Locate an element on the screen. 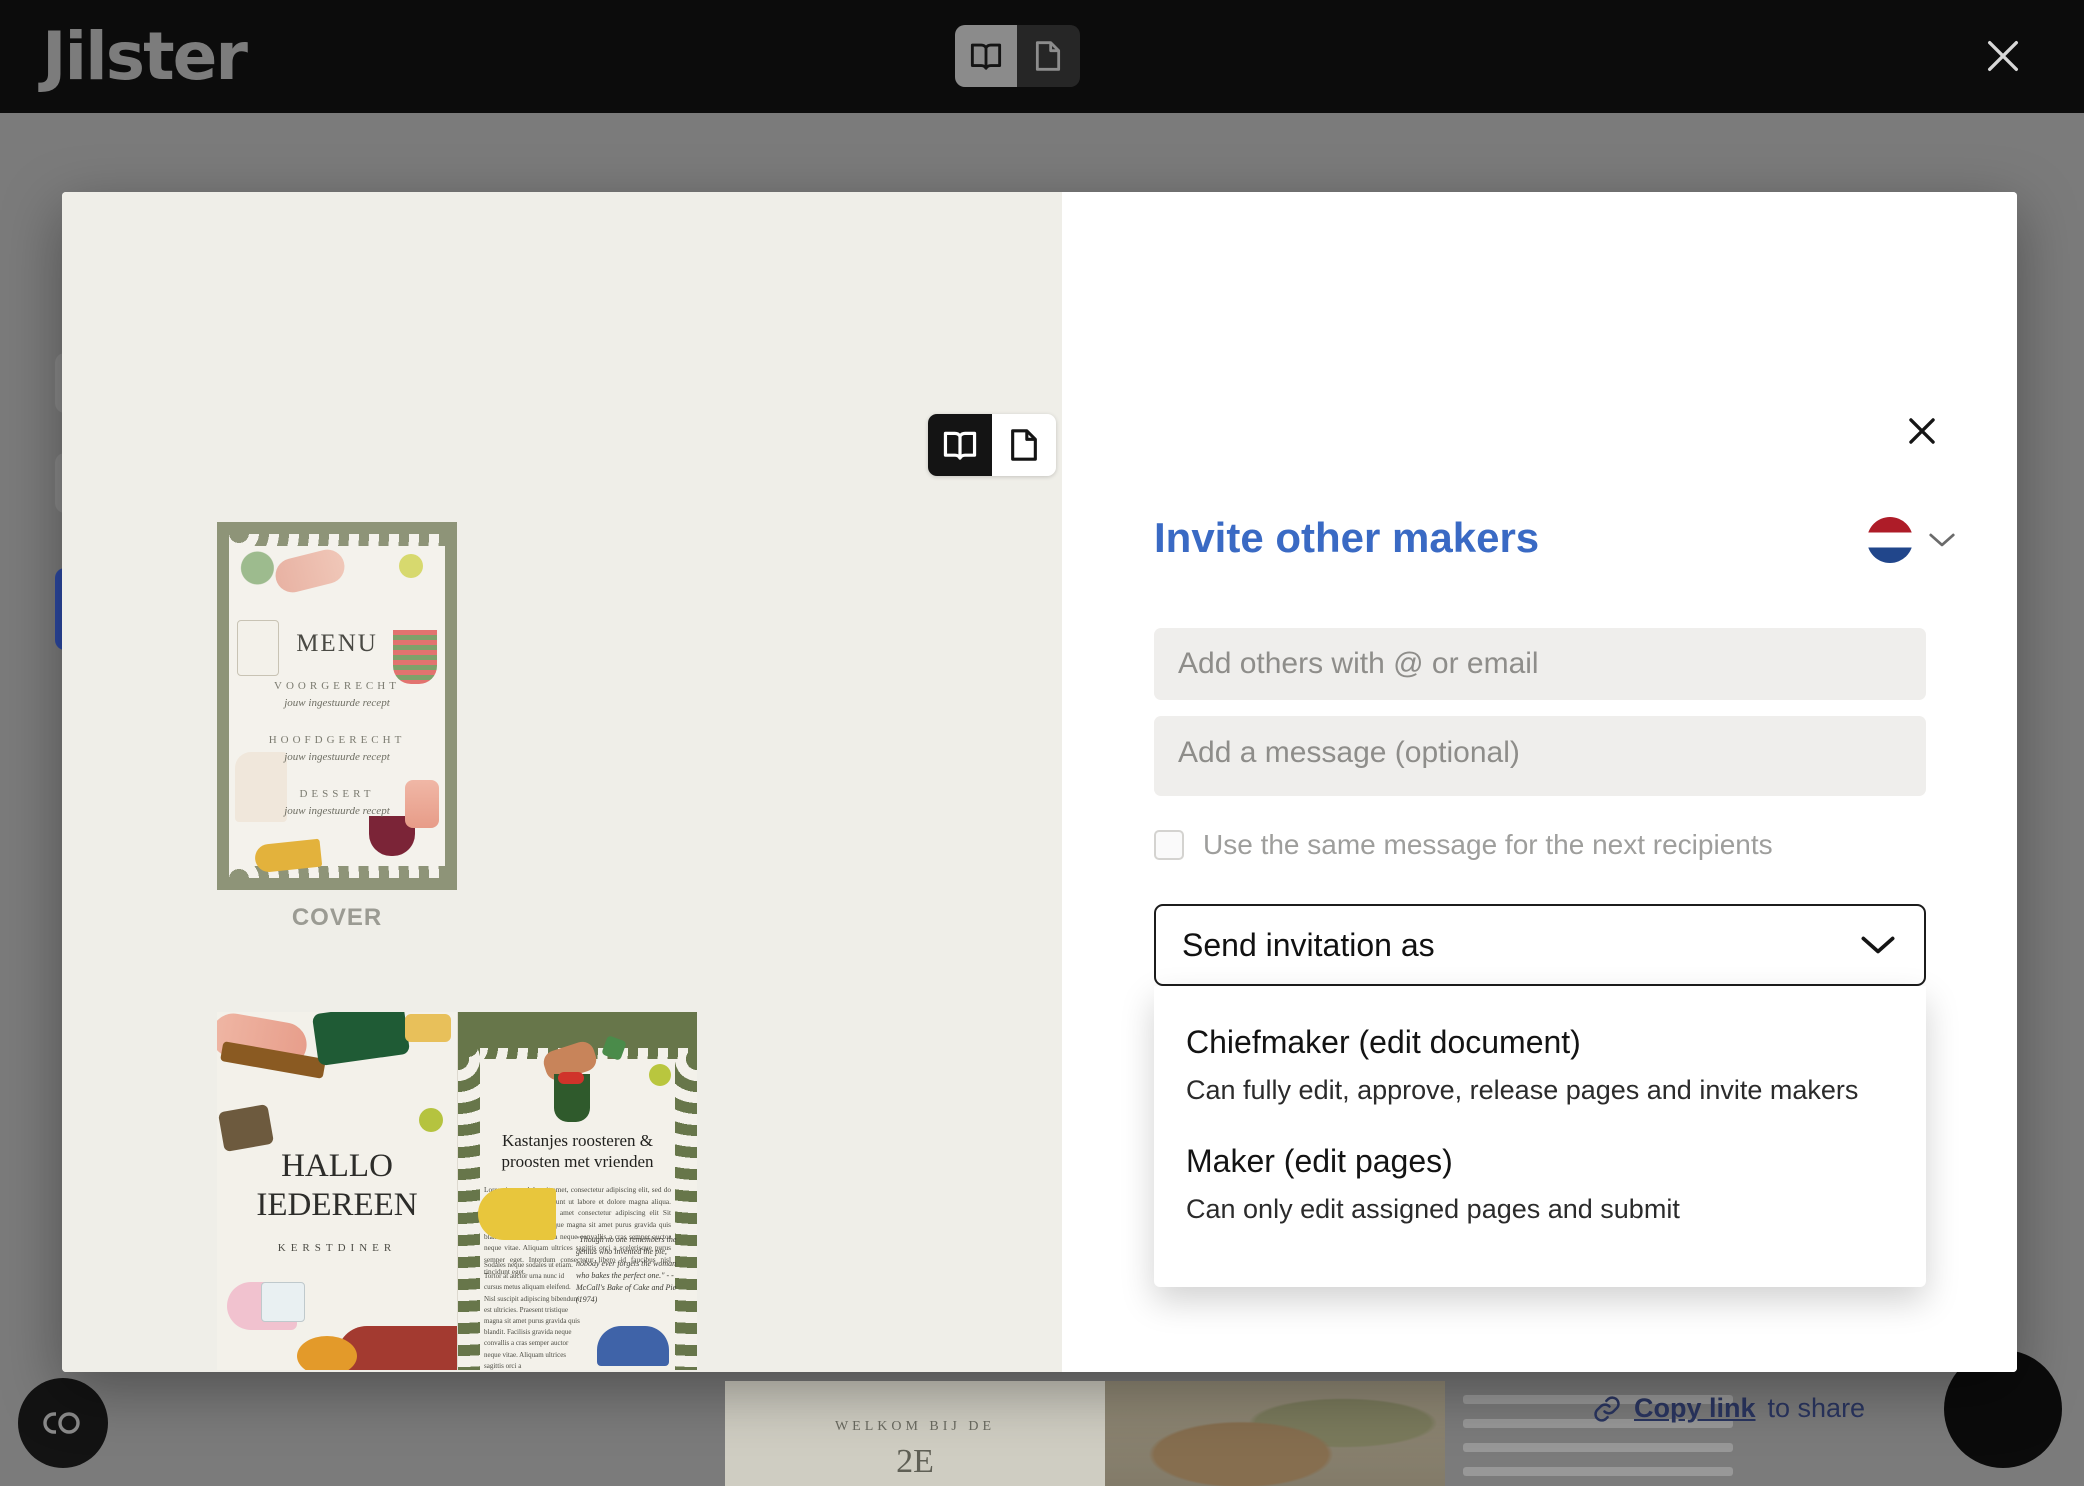 The image size is (2084, 1486). cover-section-label: VOORGERECHT is located at coordinates (337, 686).